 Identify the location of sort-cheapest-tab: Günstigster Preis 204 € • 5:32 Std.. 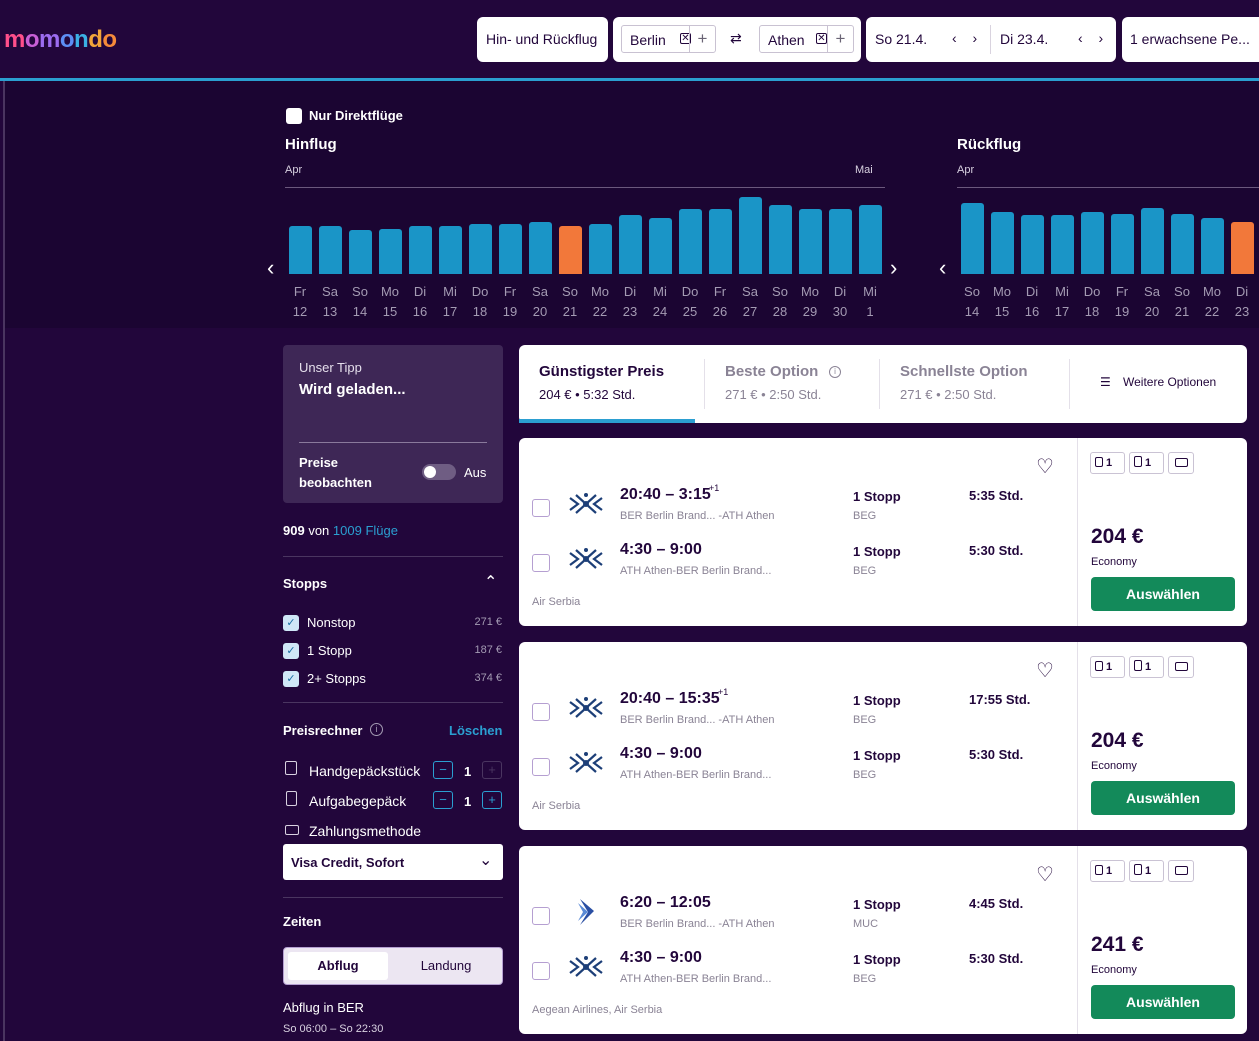
(607, 384).